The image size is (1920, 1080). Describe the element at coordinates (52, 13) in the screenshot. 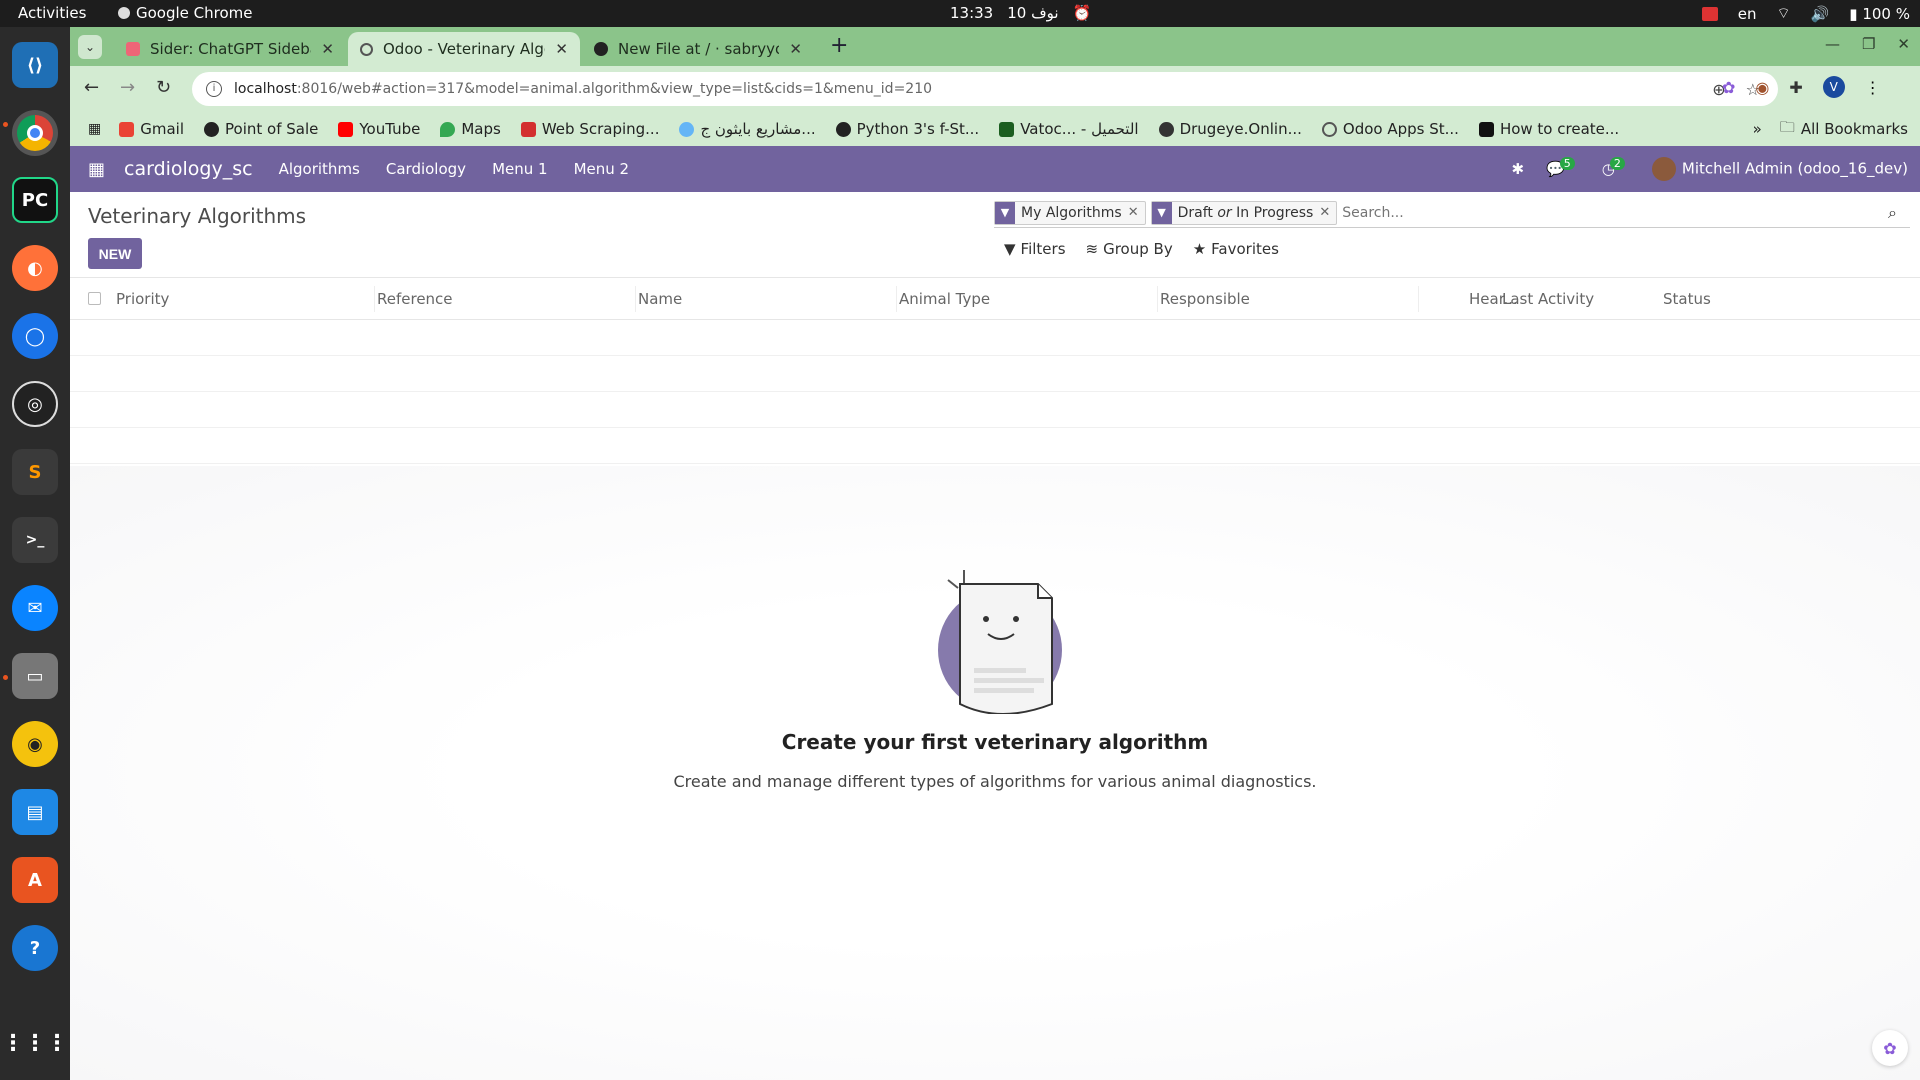

I see `activities-button: Activities` at that location.